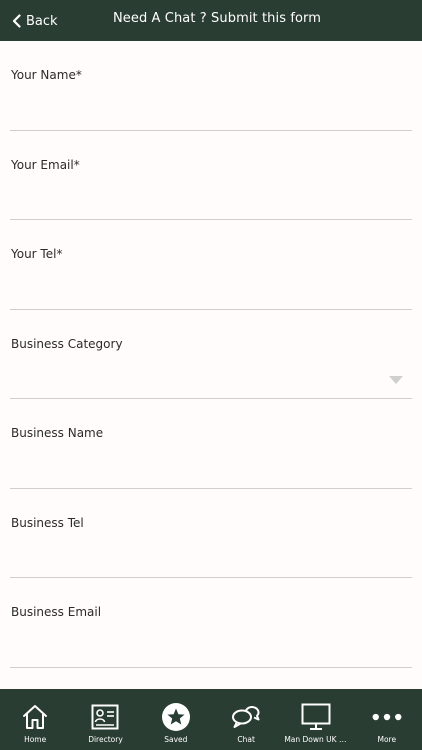  I want to click on your-tel-input, so click(211, 287).